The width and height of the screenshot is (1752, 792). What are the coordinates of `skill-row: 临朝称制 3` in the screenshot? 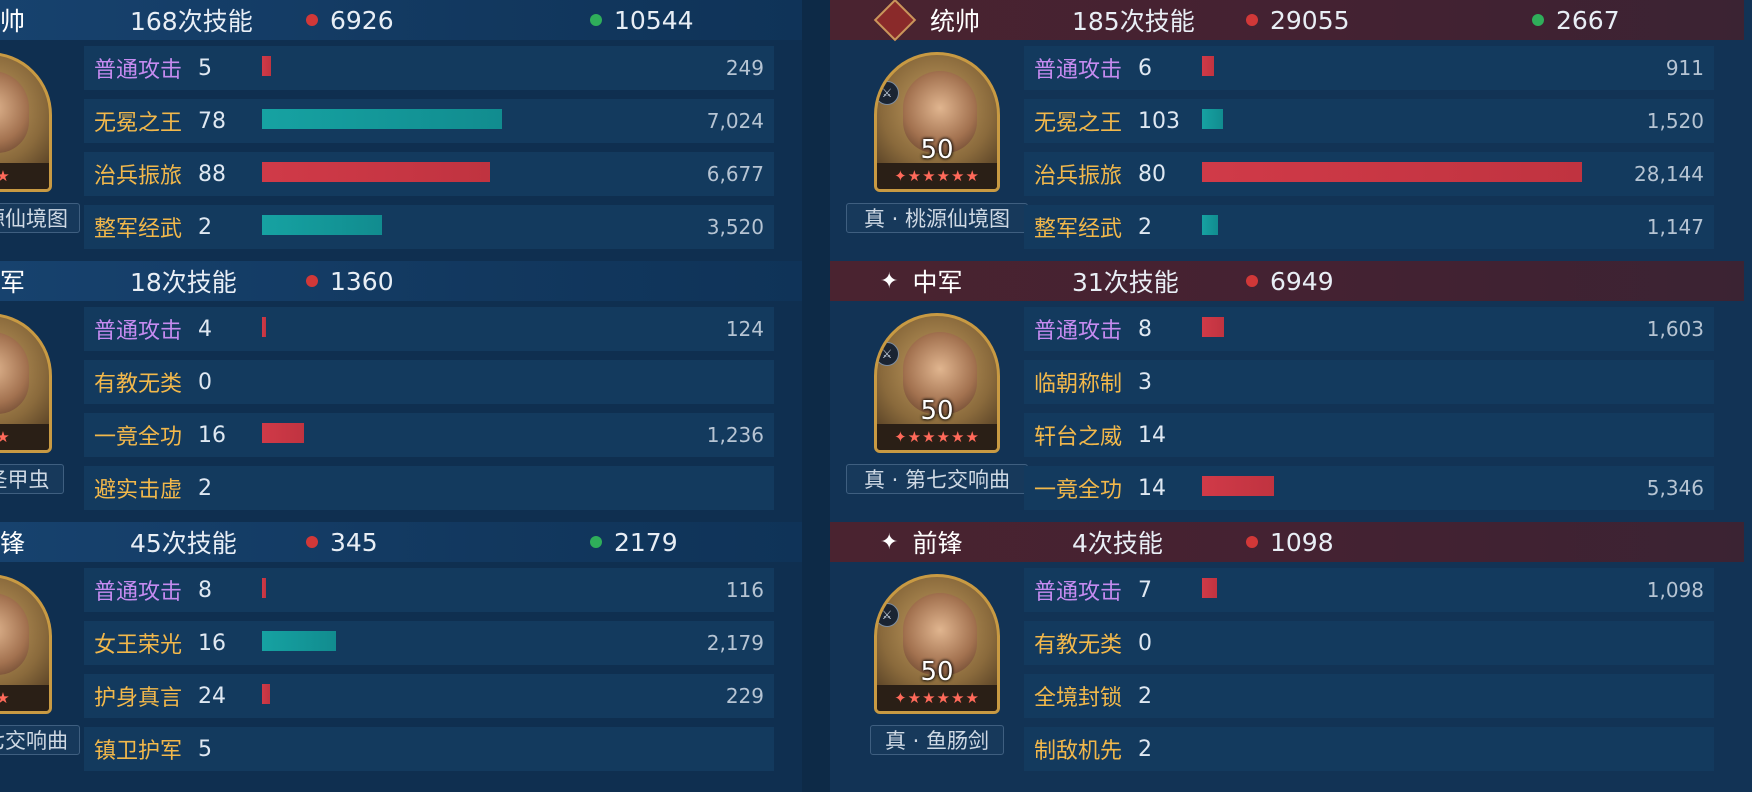 It's located at (1369, 382).